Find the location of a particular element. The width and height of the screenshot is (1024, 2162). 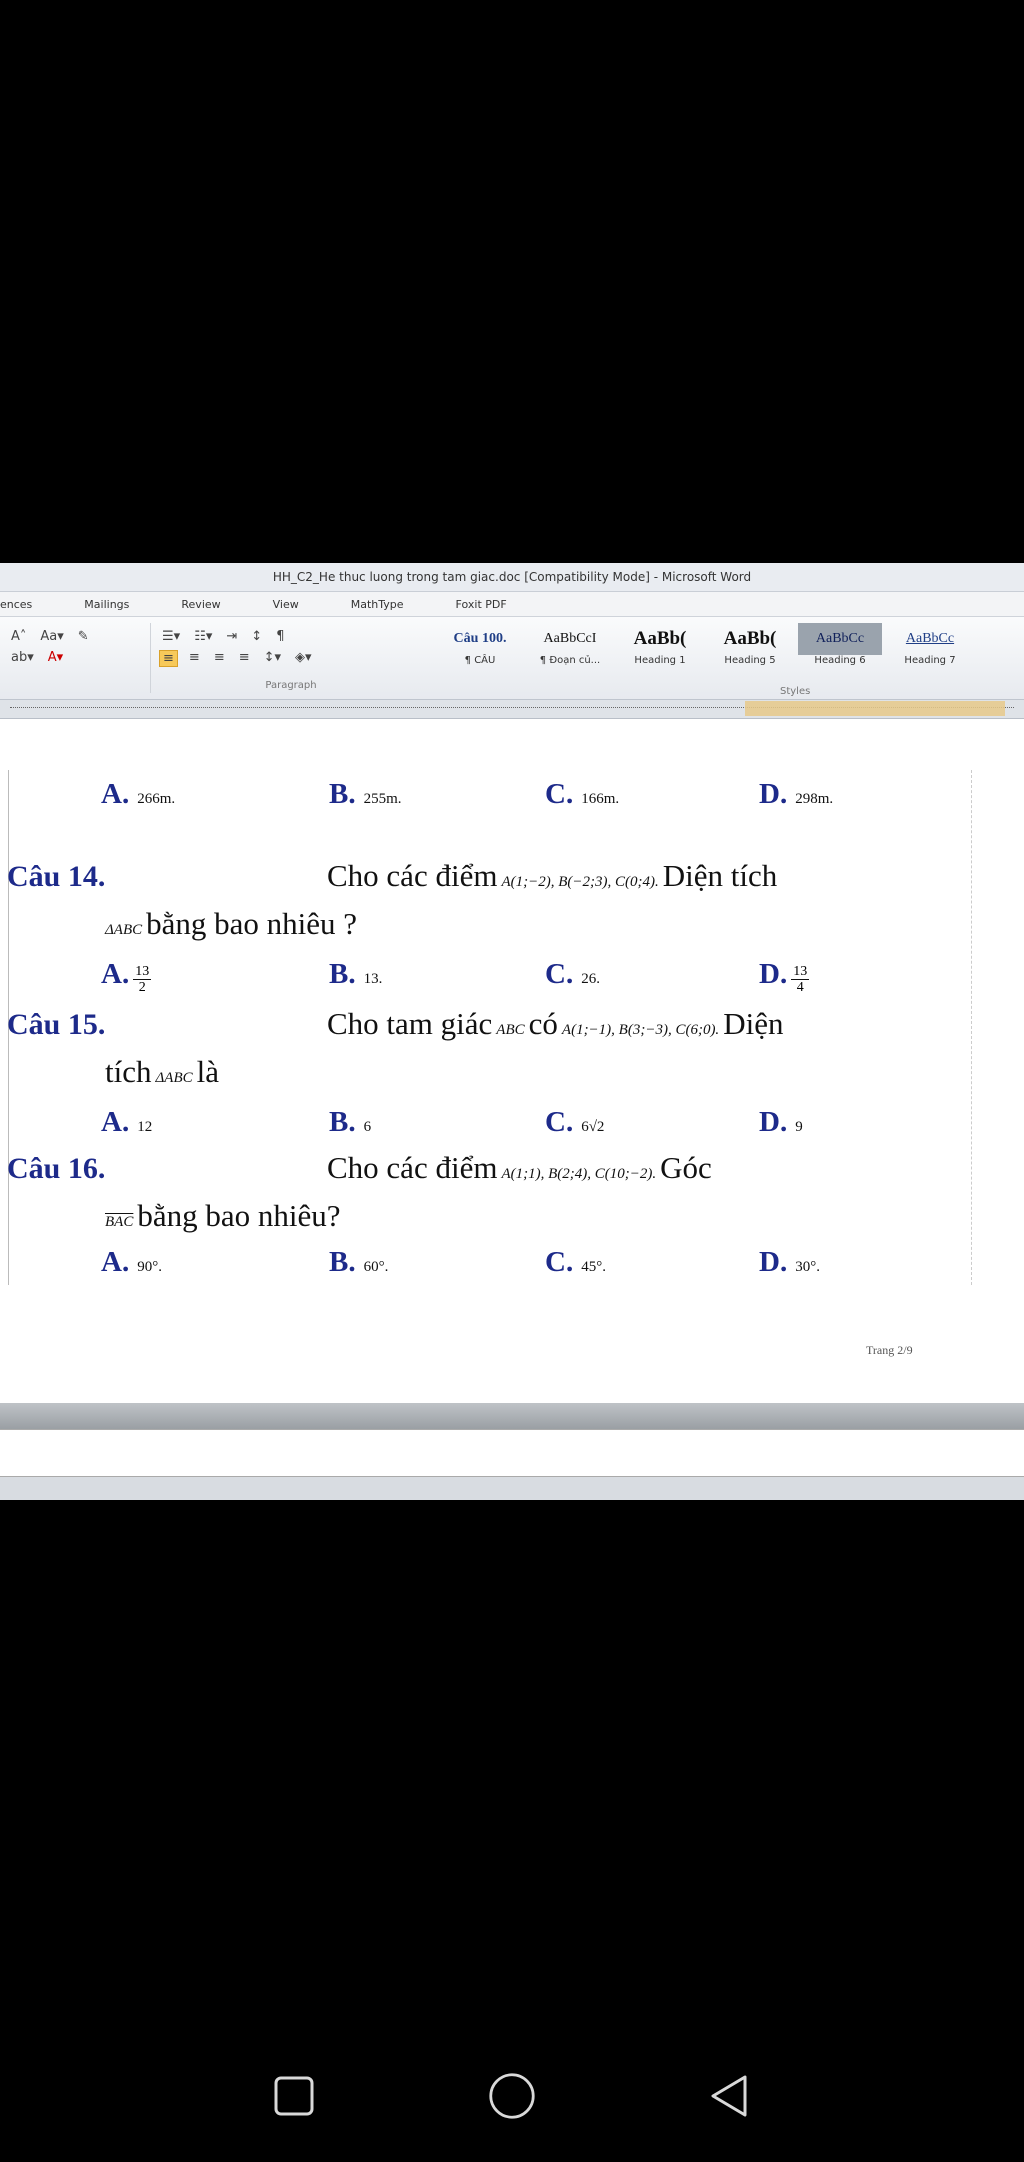

sort-icon: ↕ is located at coordinates (256, 636).